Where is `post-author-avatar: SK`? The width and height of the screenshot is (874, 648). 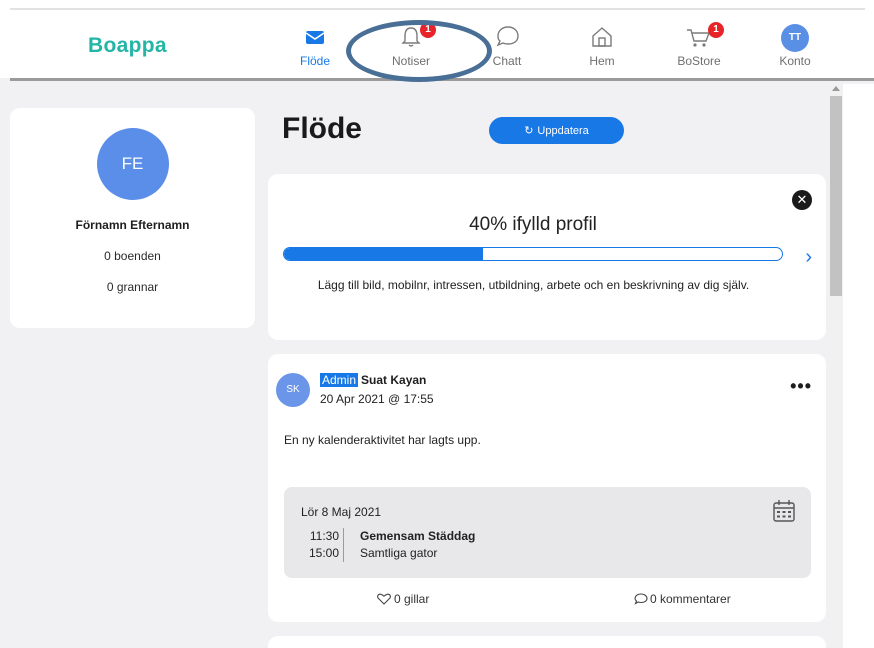
post-author-avatar: SK is located at coordinates (293, 390).